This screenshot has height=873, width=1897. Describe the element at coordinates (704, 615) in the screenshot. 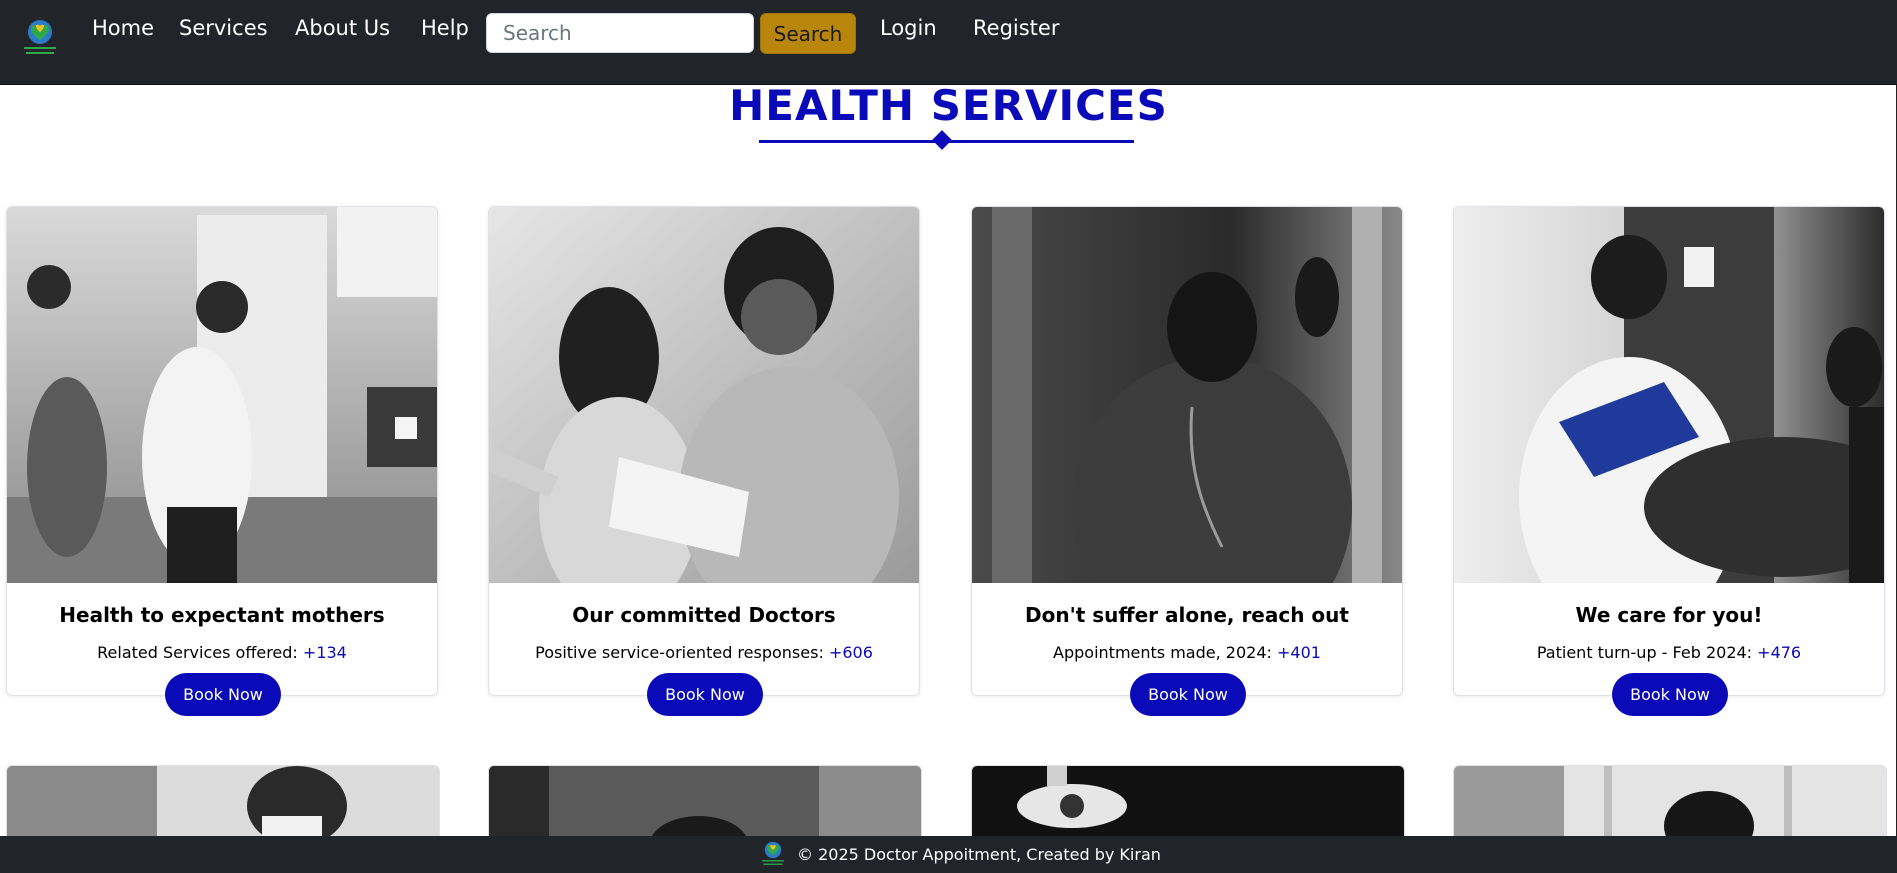

I see `card-title: Our committed Doctors` at that location.